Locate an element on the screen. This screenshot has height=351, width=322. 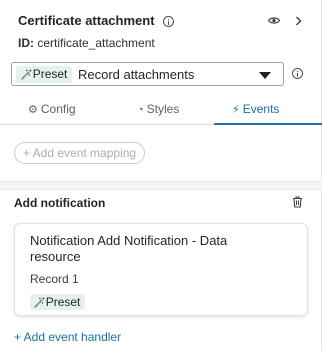
panel-title: Certificate attachment is located at coordinates (86, 20).